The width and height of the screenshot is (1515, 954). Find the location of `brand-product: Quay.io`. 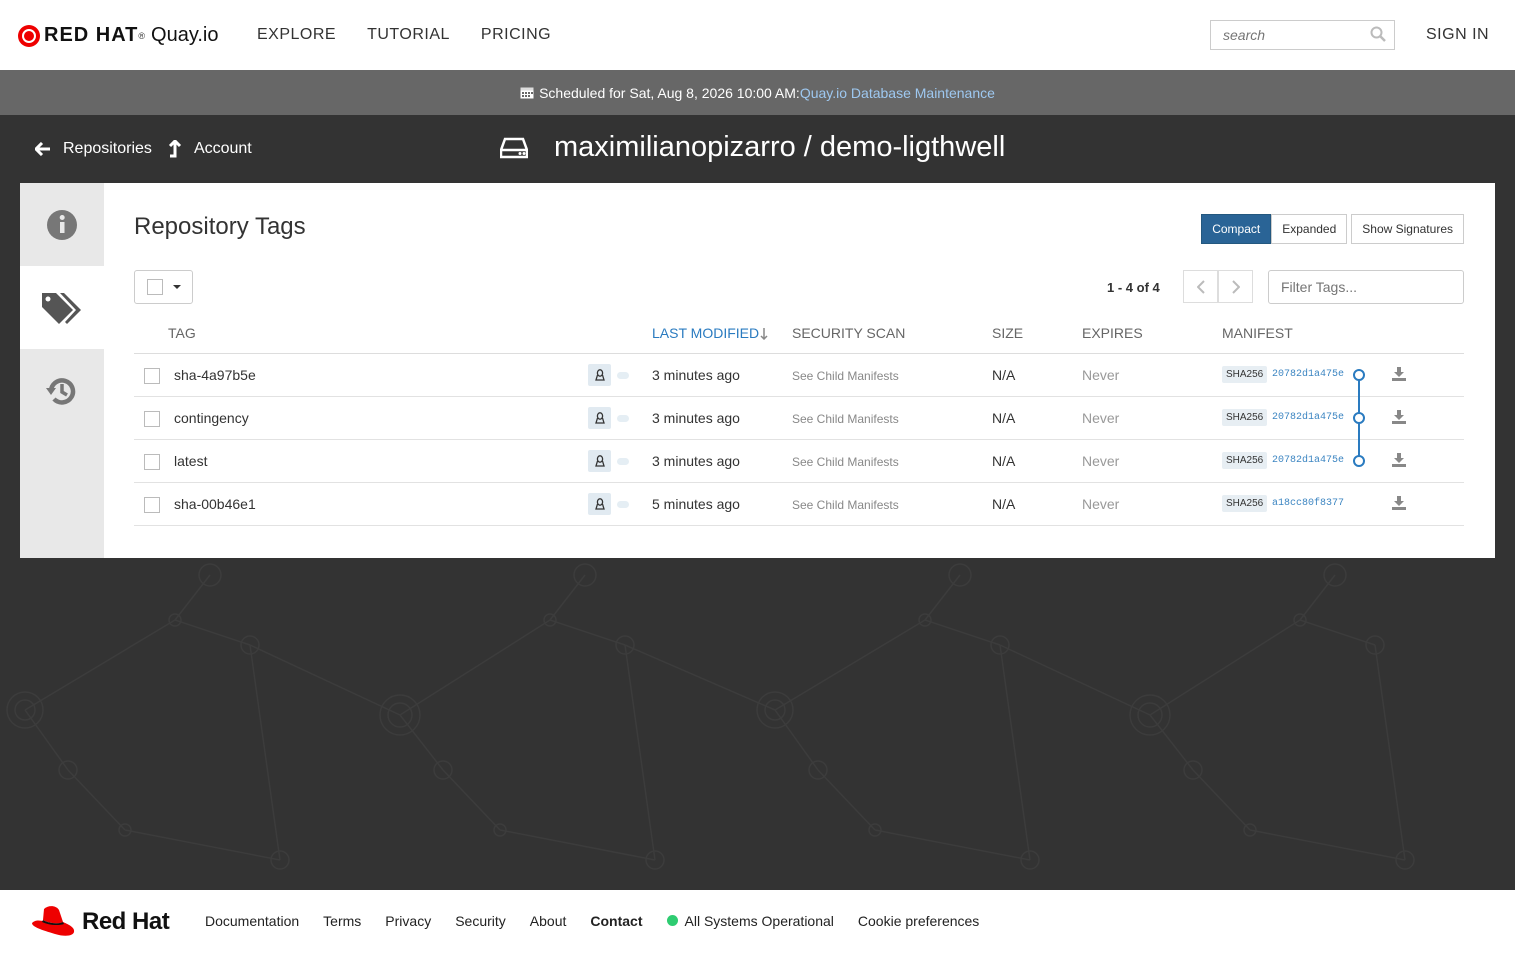

brand-product: Quay.io is located at coordinates (185, 35).